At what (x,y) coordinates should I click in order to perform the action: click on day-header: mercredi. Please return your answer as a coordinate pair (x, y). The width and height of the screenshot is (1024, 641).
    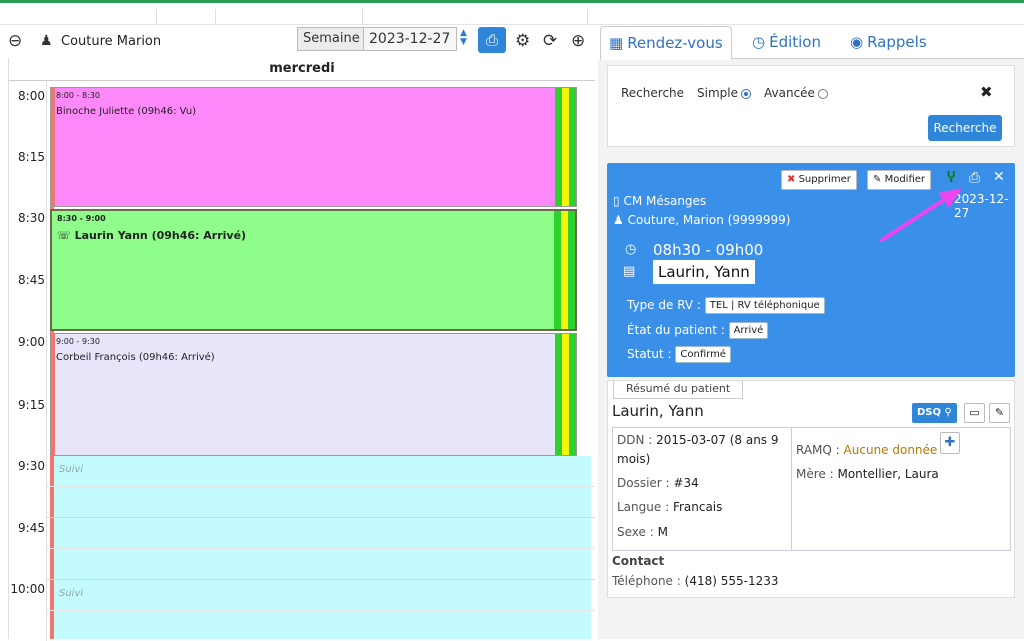
    Looking at the image, I should click on (302, 69).